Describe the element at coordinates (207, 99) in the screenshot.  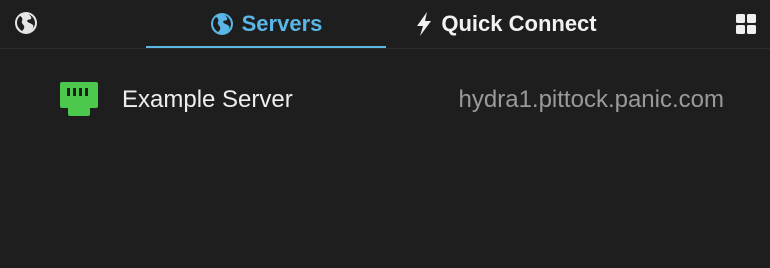
I see `server-name: Example Server` at that location.